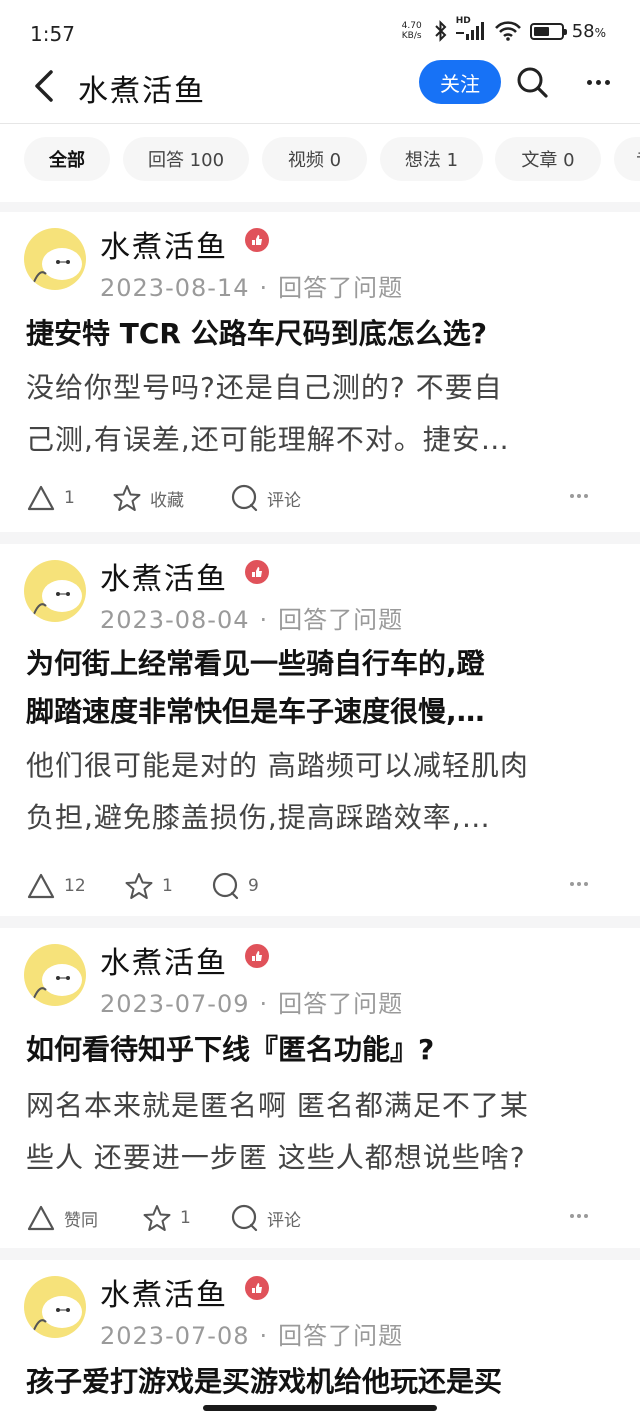  I want to click on back-button, so click(44, 86).